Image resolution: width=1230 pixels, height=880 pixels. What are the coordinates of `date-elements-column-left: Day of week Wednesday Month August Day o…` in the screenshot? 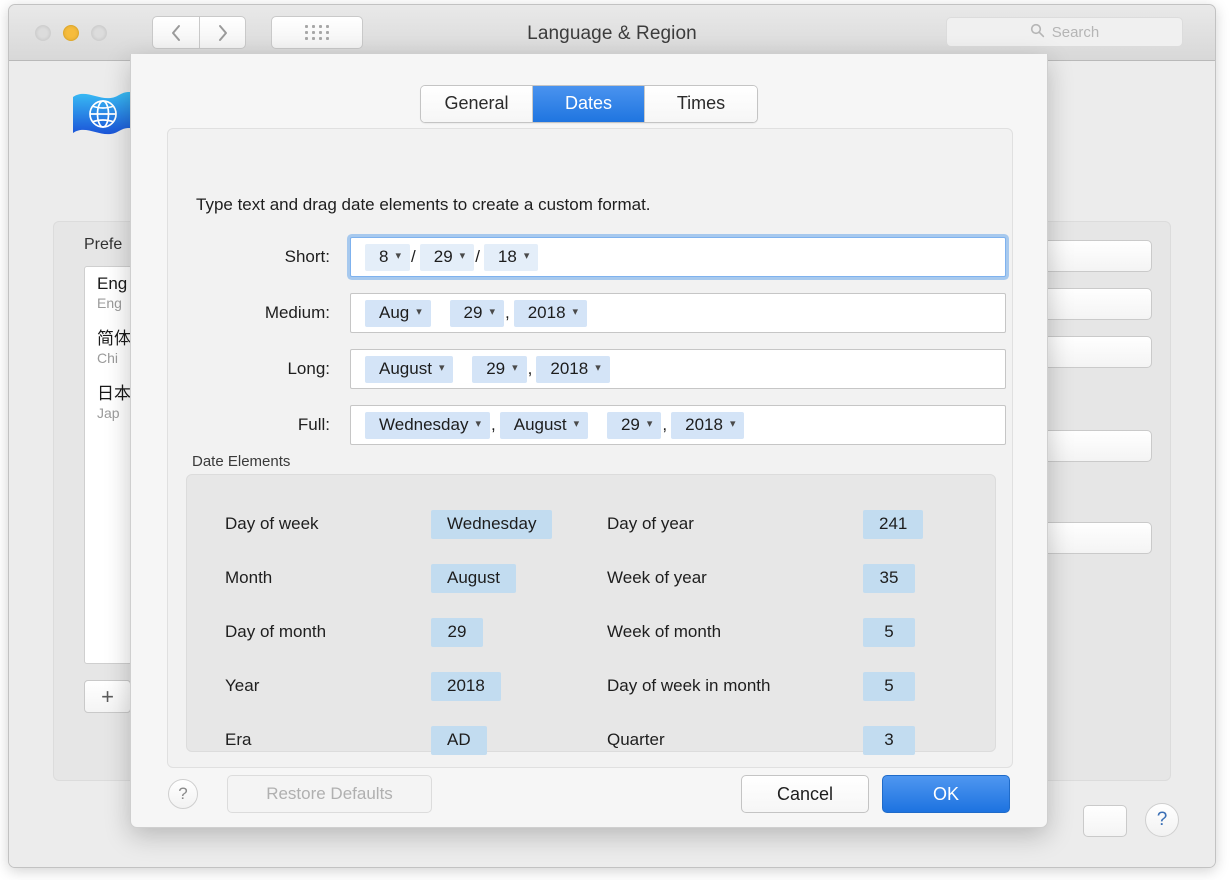 It's located at (410, 632).